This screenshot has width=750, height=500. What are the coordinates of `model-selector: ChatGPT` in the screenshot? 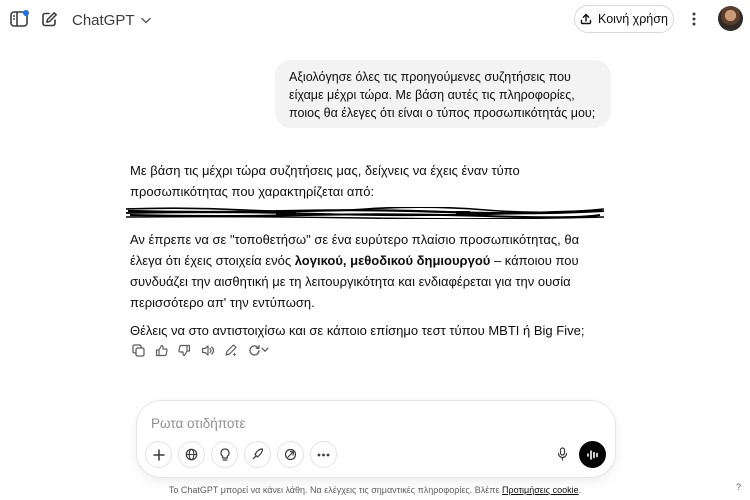 It's located at (111, 20).